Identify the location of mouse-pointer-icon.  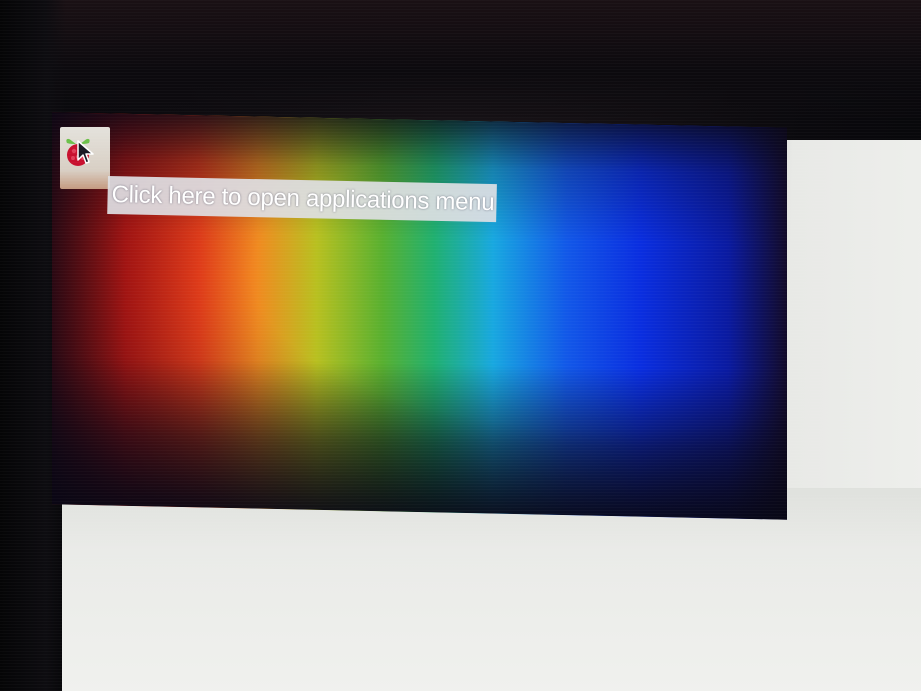
(86, 155).